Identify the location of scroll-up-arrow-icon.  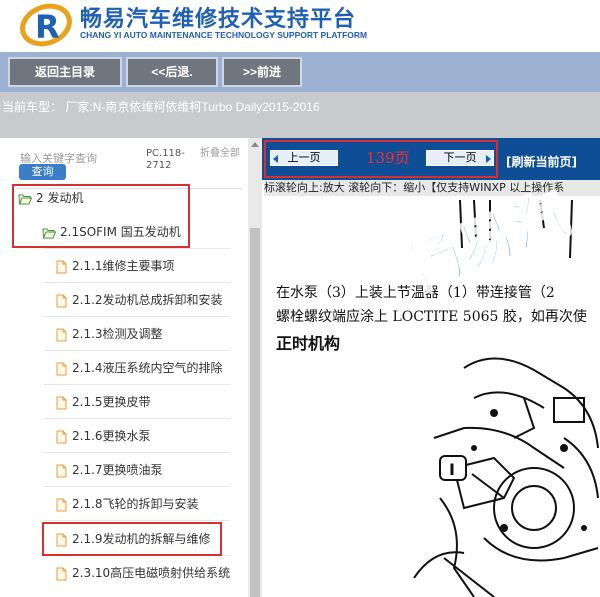
(255, 144).